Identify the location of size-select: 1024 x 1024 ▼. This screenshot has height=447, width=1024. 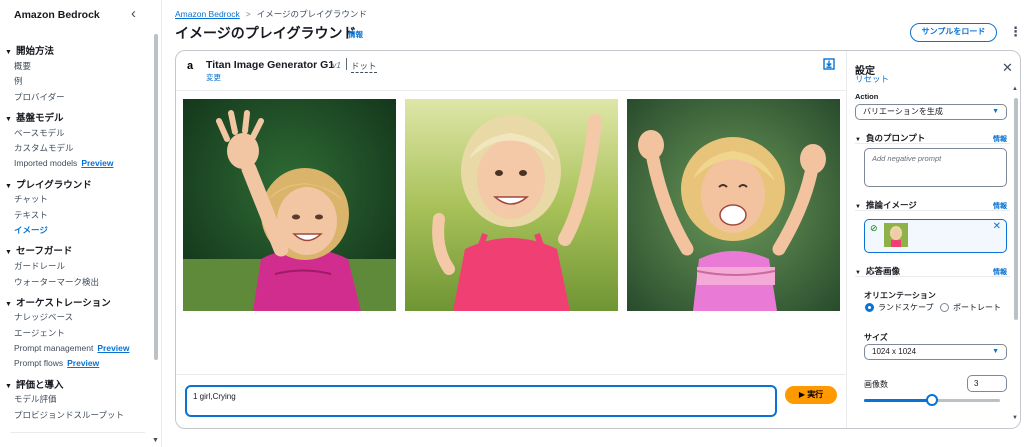
(935, 352).